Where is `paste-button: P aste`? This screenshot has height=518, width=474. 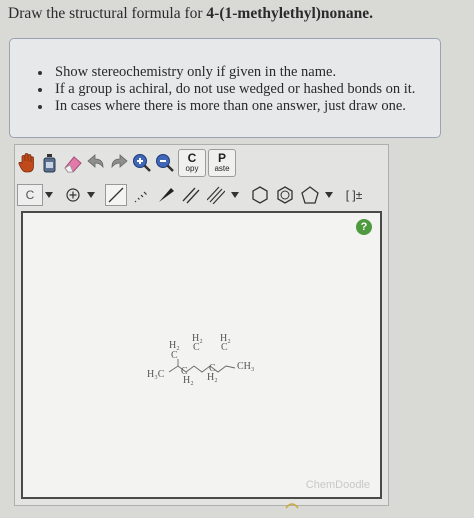
paste-button: P aste is located at coordinates (222, 163).